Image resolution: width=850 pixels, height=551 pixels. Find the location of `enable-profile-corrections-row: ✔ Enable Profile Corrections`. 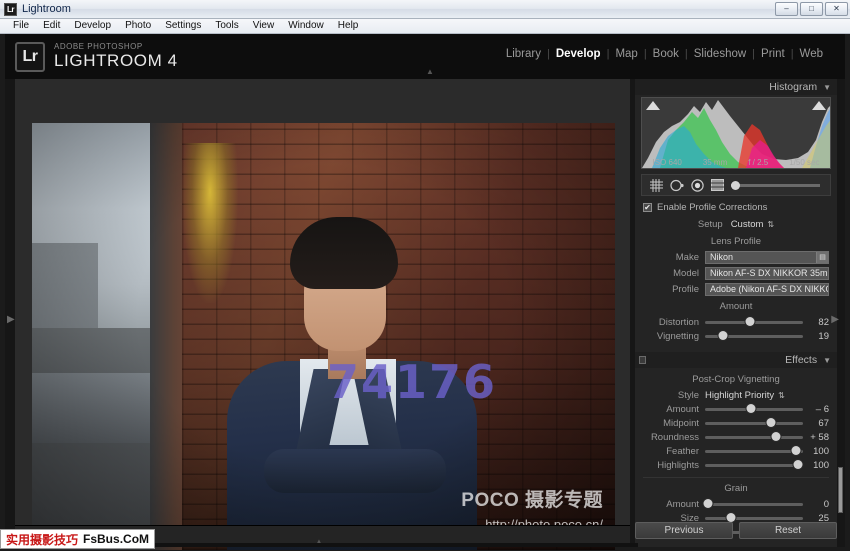

enable-profile-corrections-row: ✔ Enable Profile Corrections is located at coordinates (736, 207).